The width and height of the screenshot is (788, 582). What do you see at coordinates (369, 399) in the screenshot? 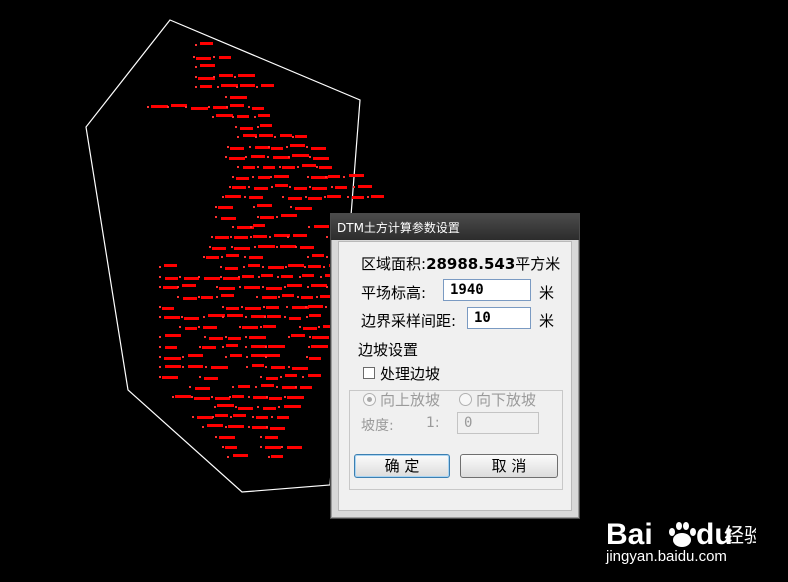
I see `slope-up-radio` at bounding box center [369, 399].